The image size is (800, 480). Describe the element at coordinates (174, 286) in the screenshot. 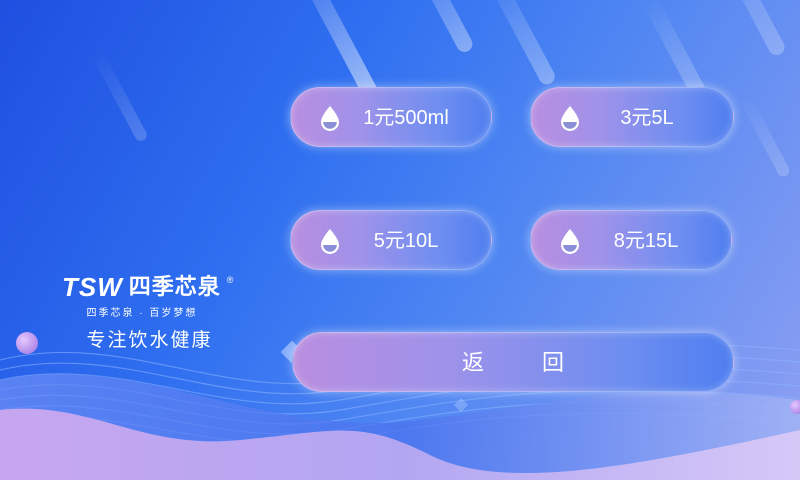

I see `logo-cn-text: 四季芯泉` at that location.